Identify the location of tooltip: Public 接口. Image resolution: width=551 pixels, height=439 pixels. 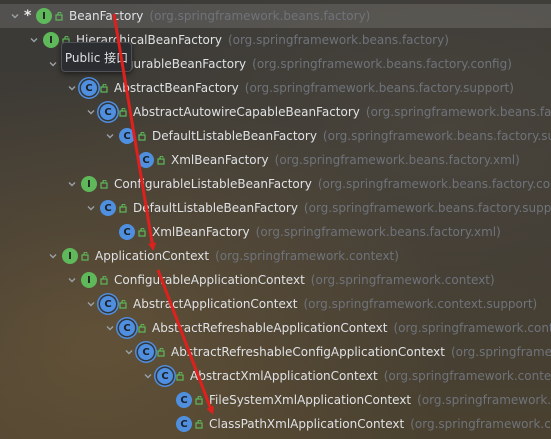
(96, 57).